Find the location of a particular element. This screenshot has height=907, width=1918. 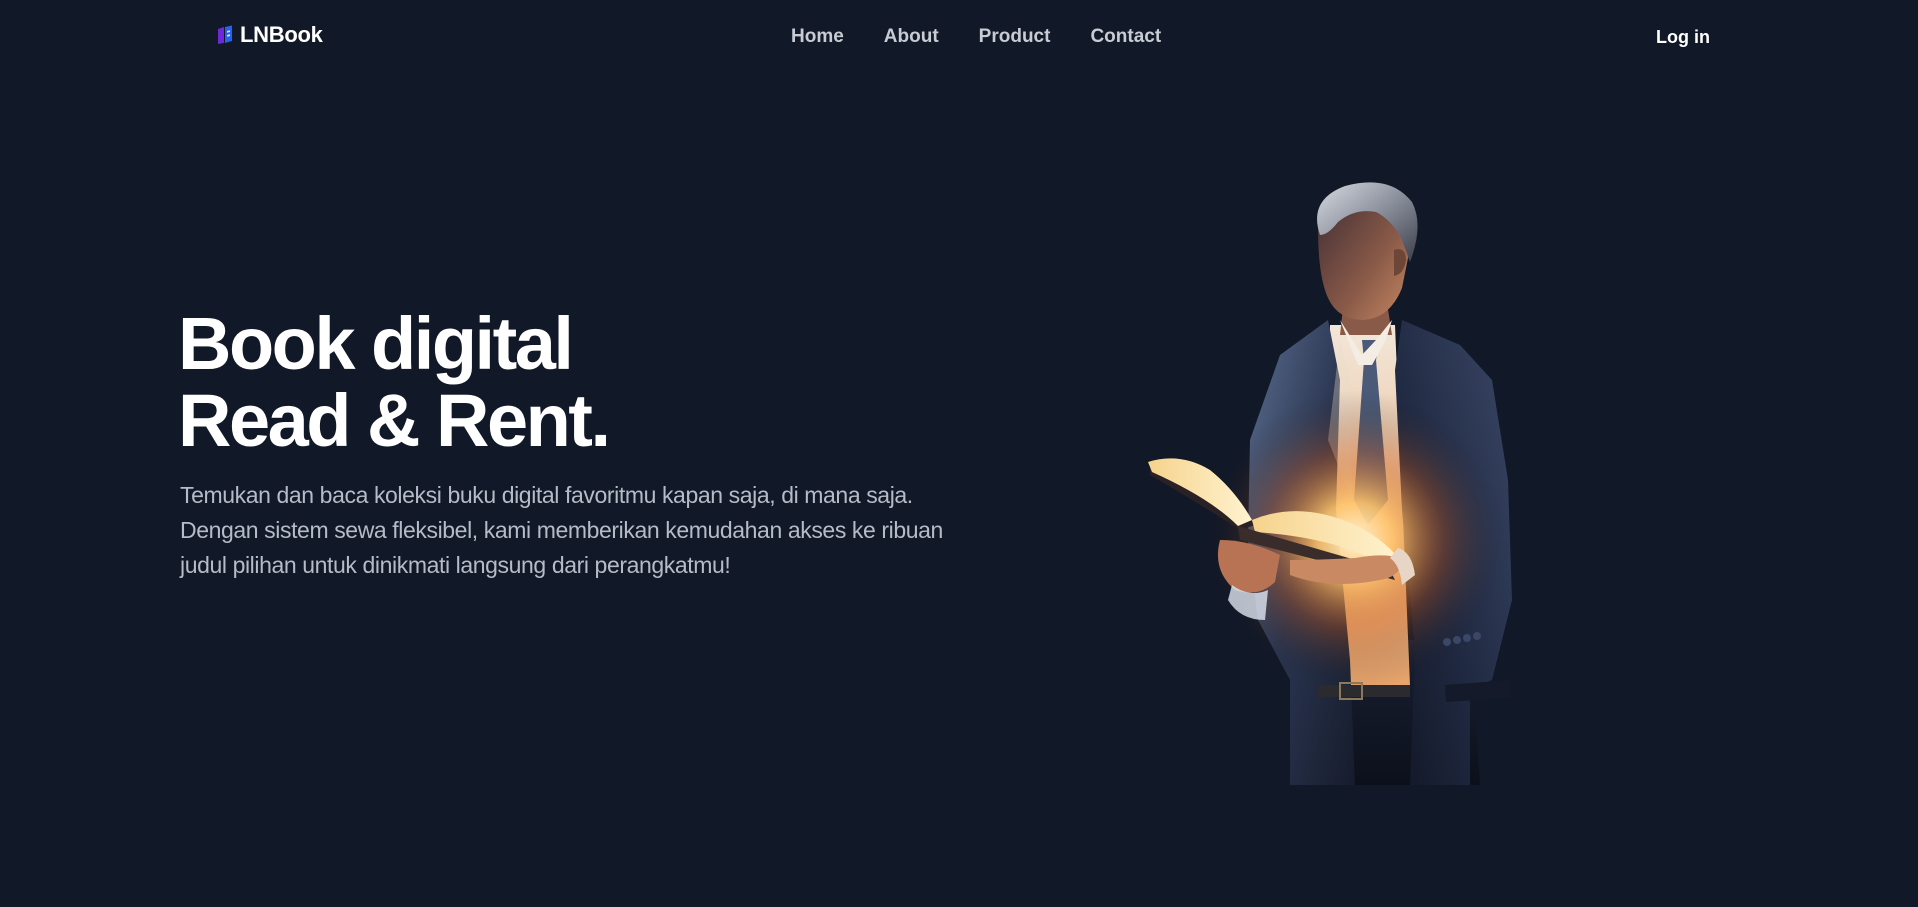

nav-product: Product is located at coordinates (1015, 37).